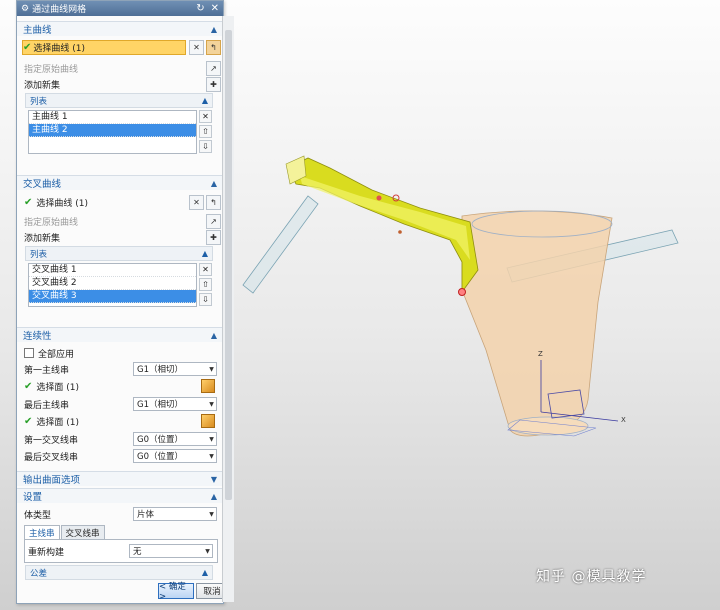 This screenshot has height=610, width=720. Describe the element at coordinates (33, 497) in the screenshot. I see `section-settings-title: 设置` at that location.